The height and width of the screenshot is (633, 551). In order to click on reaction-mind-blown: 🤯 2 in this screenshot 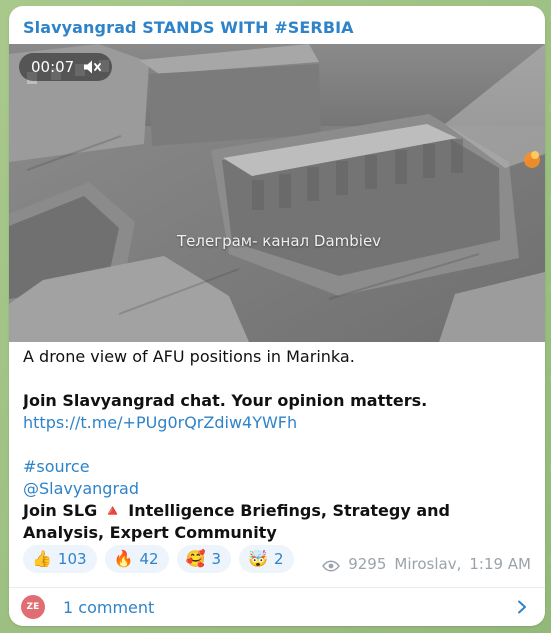, I will do `click(266, 559)`.